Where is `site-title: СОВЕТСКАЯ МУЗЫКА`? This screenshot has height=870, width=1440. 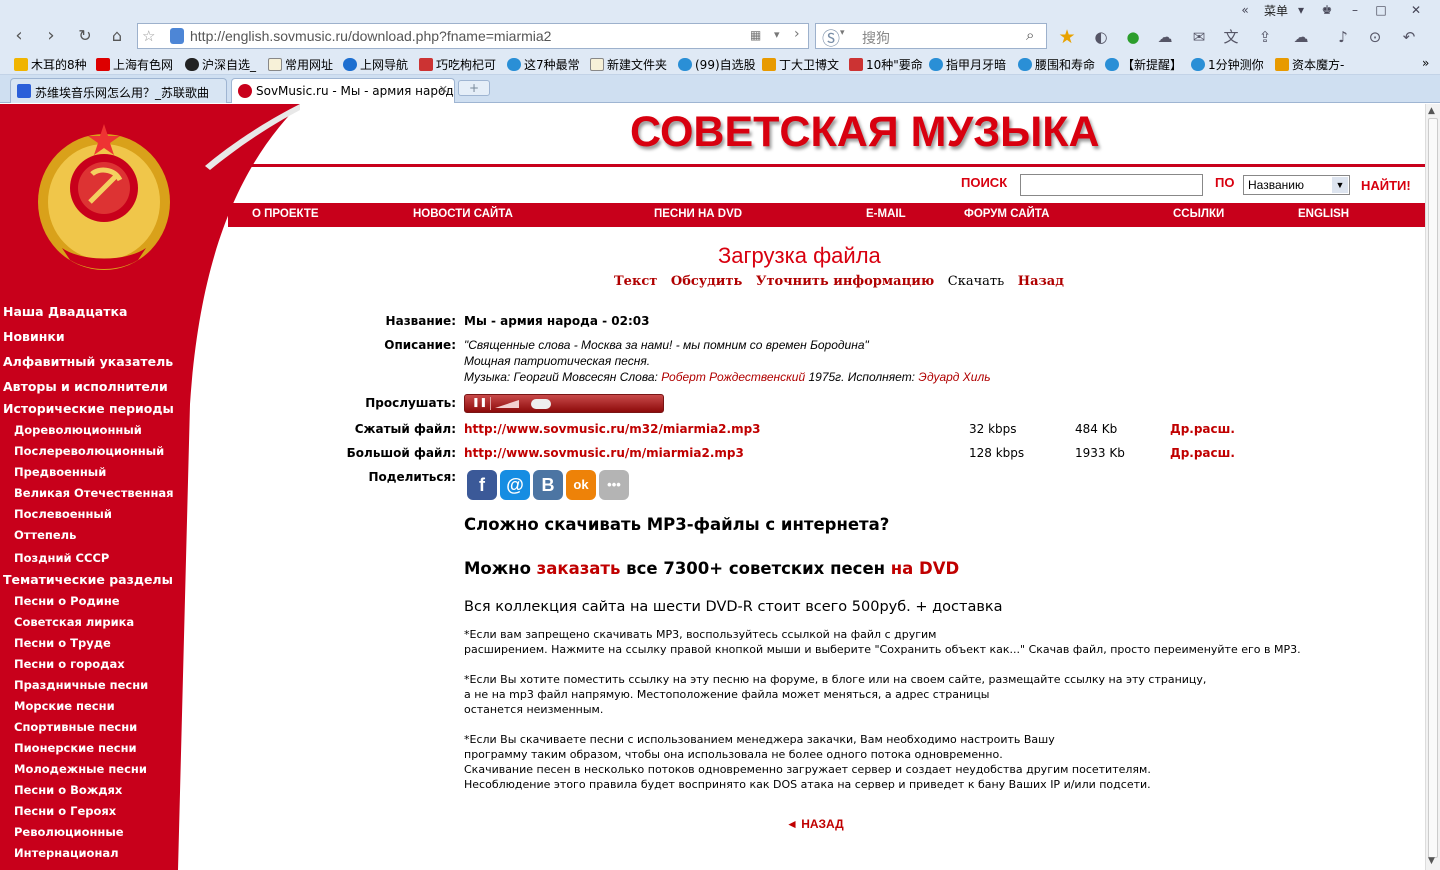
site-title: СОВЕТСКАЯ МУЗЫКА is located at coordinates (865, 132).